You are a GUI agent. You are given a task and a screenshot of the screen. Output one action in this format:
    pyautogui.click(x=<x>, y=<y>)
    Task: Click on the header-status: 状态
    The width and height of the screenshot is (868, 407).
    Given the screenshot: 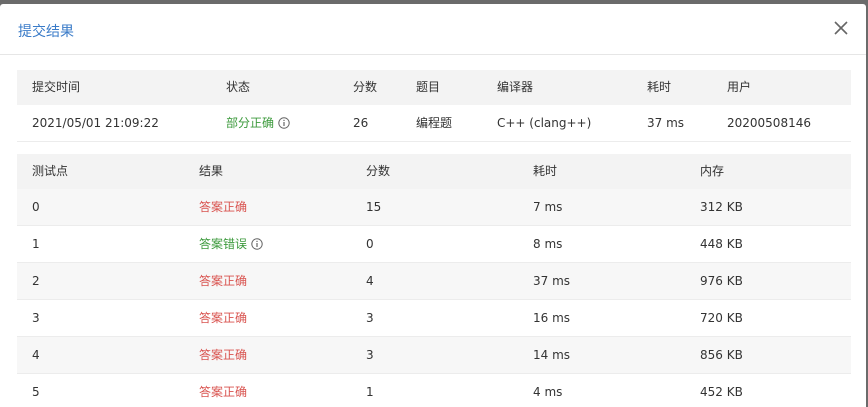 What is the action you would take?
    pyautogui.click(x=238, y=87)
    